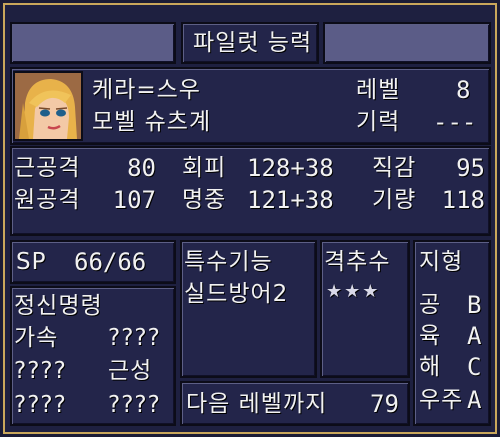 This screenshot has width=500, height=437. What do you see at coordinates (394, 168) in the screenshot?
I see `intuition-label: 직감` at bounding box center [394, 168].